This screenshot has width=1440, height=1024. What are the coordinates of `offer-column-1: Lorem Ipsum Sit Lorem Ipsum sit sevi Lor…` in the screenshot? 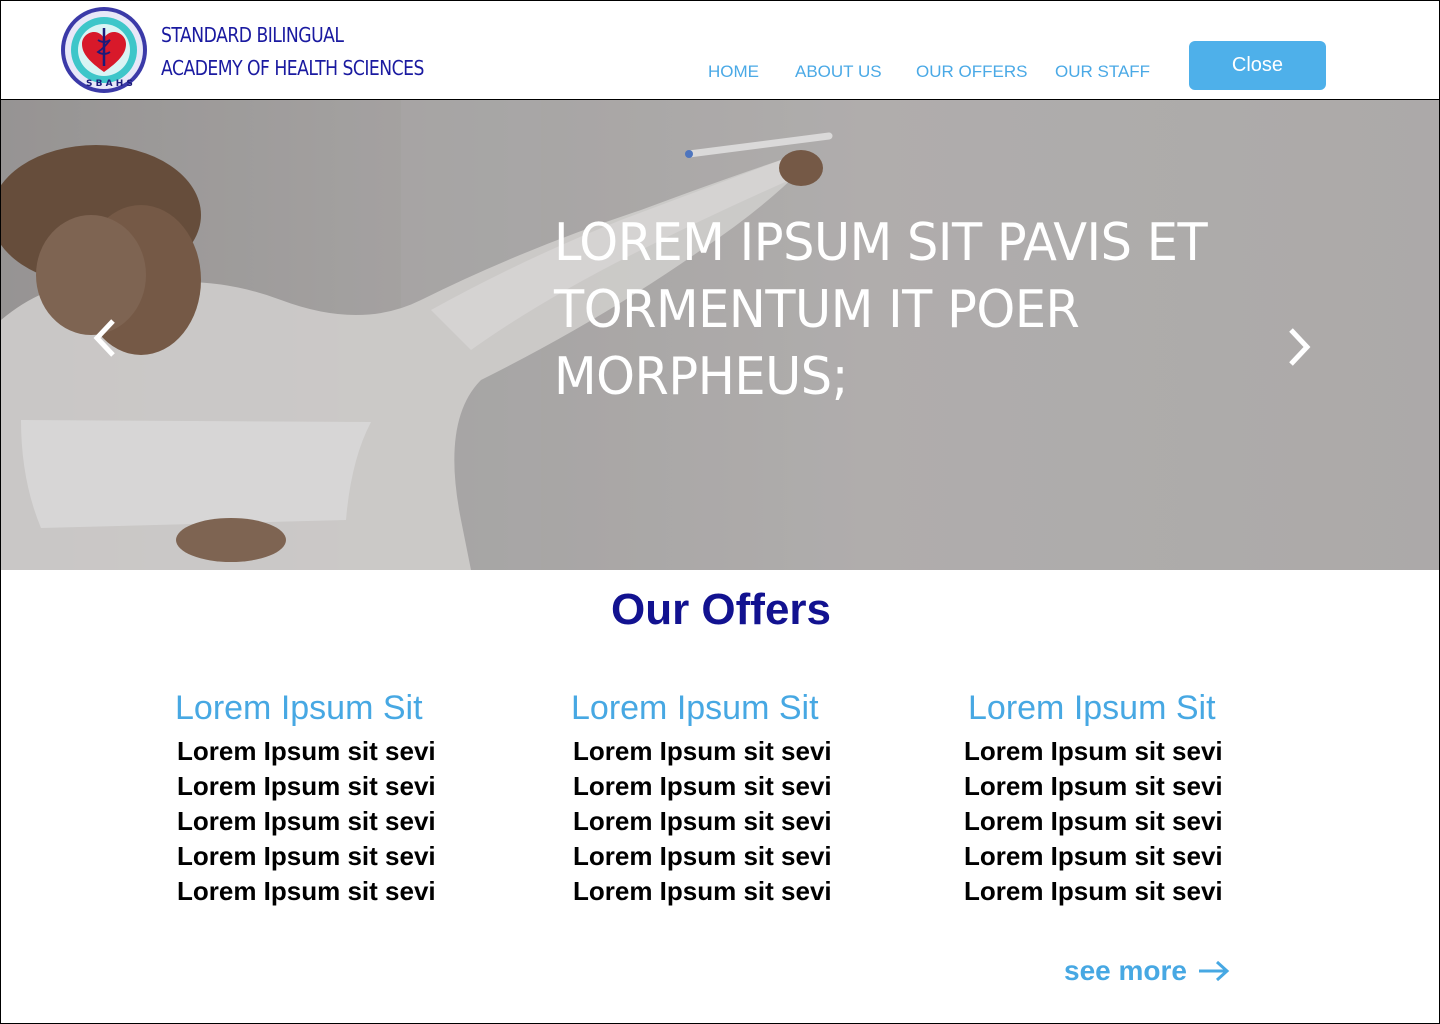 It's located at (325, 799).